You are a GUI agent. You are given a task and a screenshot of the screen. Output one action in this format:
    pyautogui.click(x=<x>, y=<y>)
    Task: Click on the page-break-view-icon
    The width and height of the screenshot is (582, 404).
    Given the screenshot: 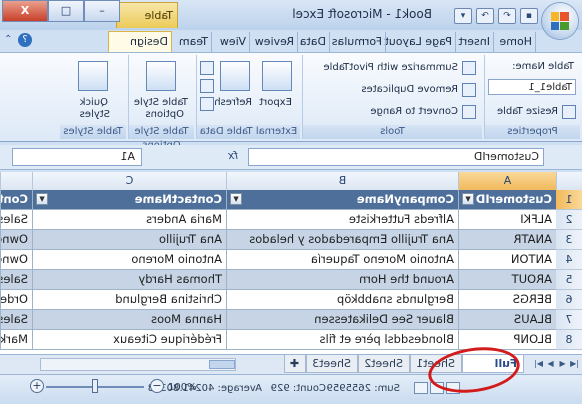 What is the action you would take?
    pyautogui.click(x=421, y=388)
    